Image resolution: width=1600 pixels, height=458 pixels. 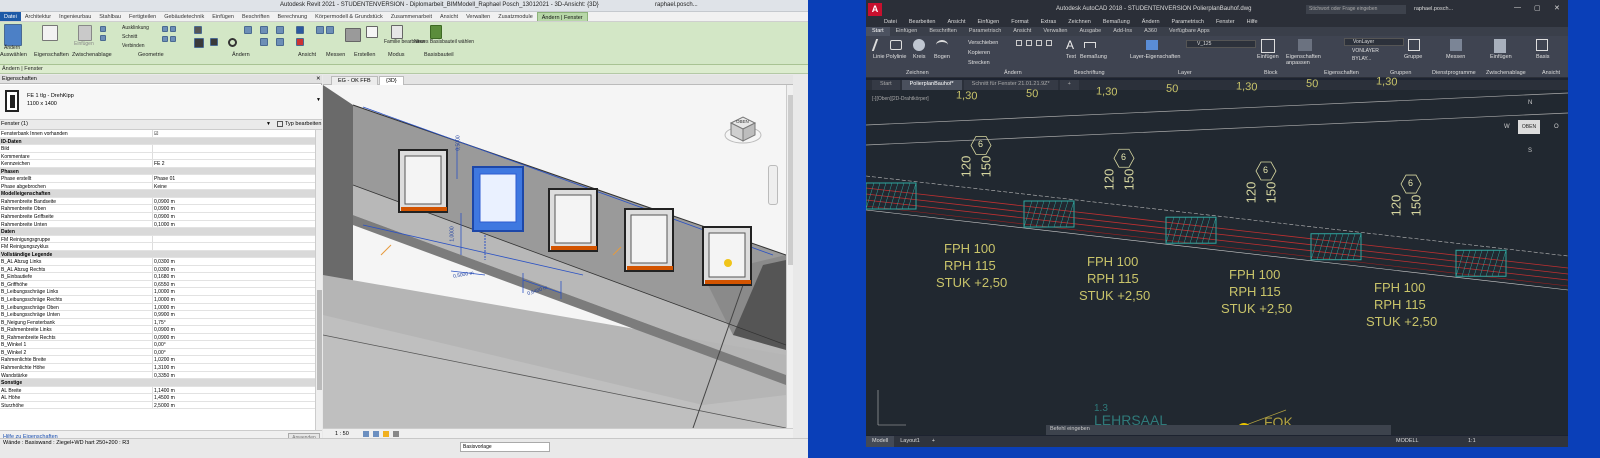 I want to click on add-layout-icon: +, so click(x=933, y=441).